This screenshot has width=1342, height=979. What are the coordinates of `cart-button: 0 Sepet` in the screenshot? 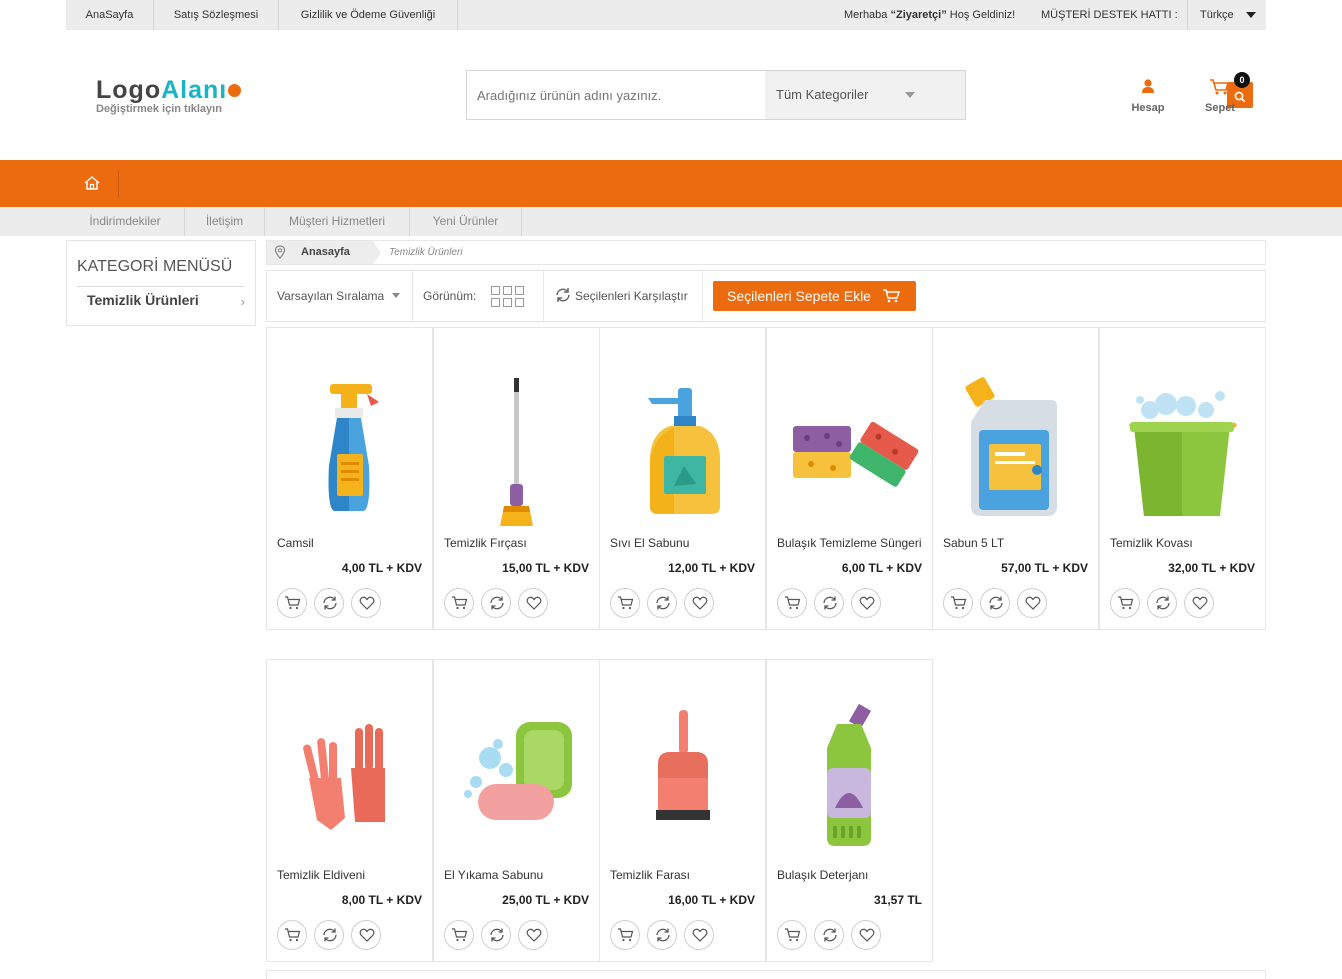 It's located at (1226, 93).